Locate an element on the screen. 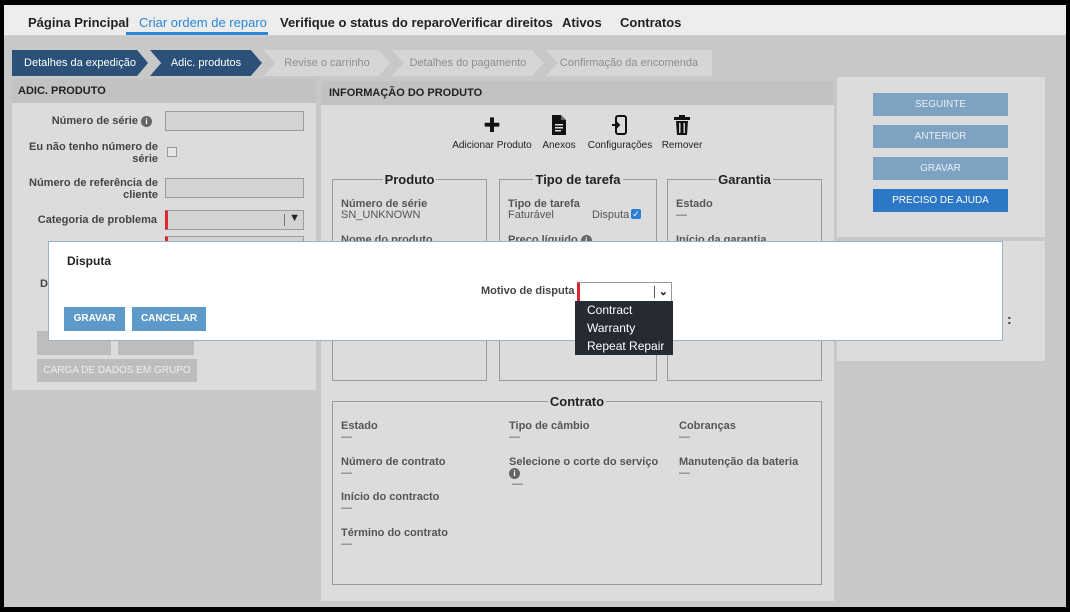 This screenshot has width=1070, height=612. serial-number-label: Número de série i is located at coordinates (87, 121).